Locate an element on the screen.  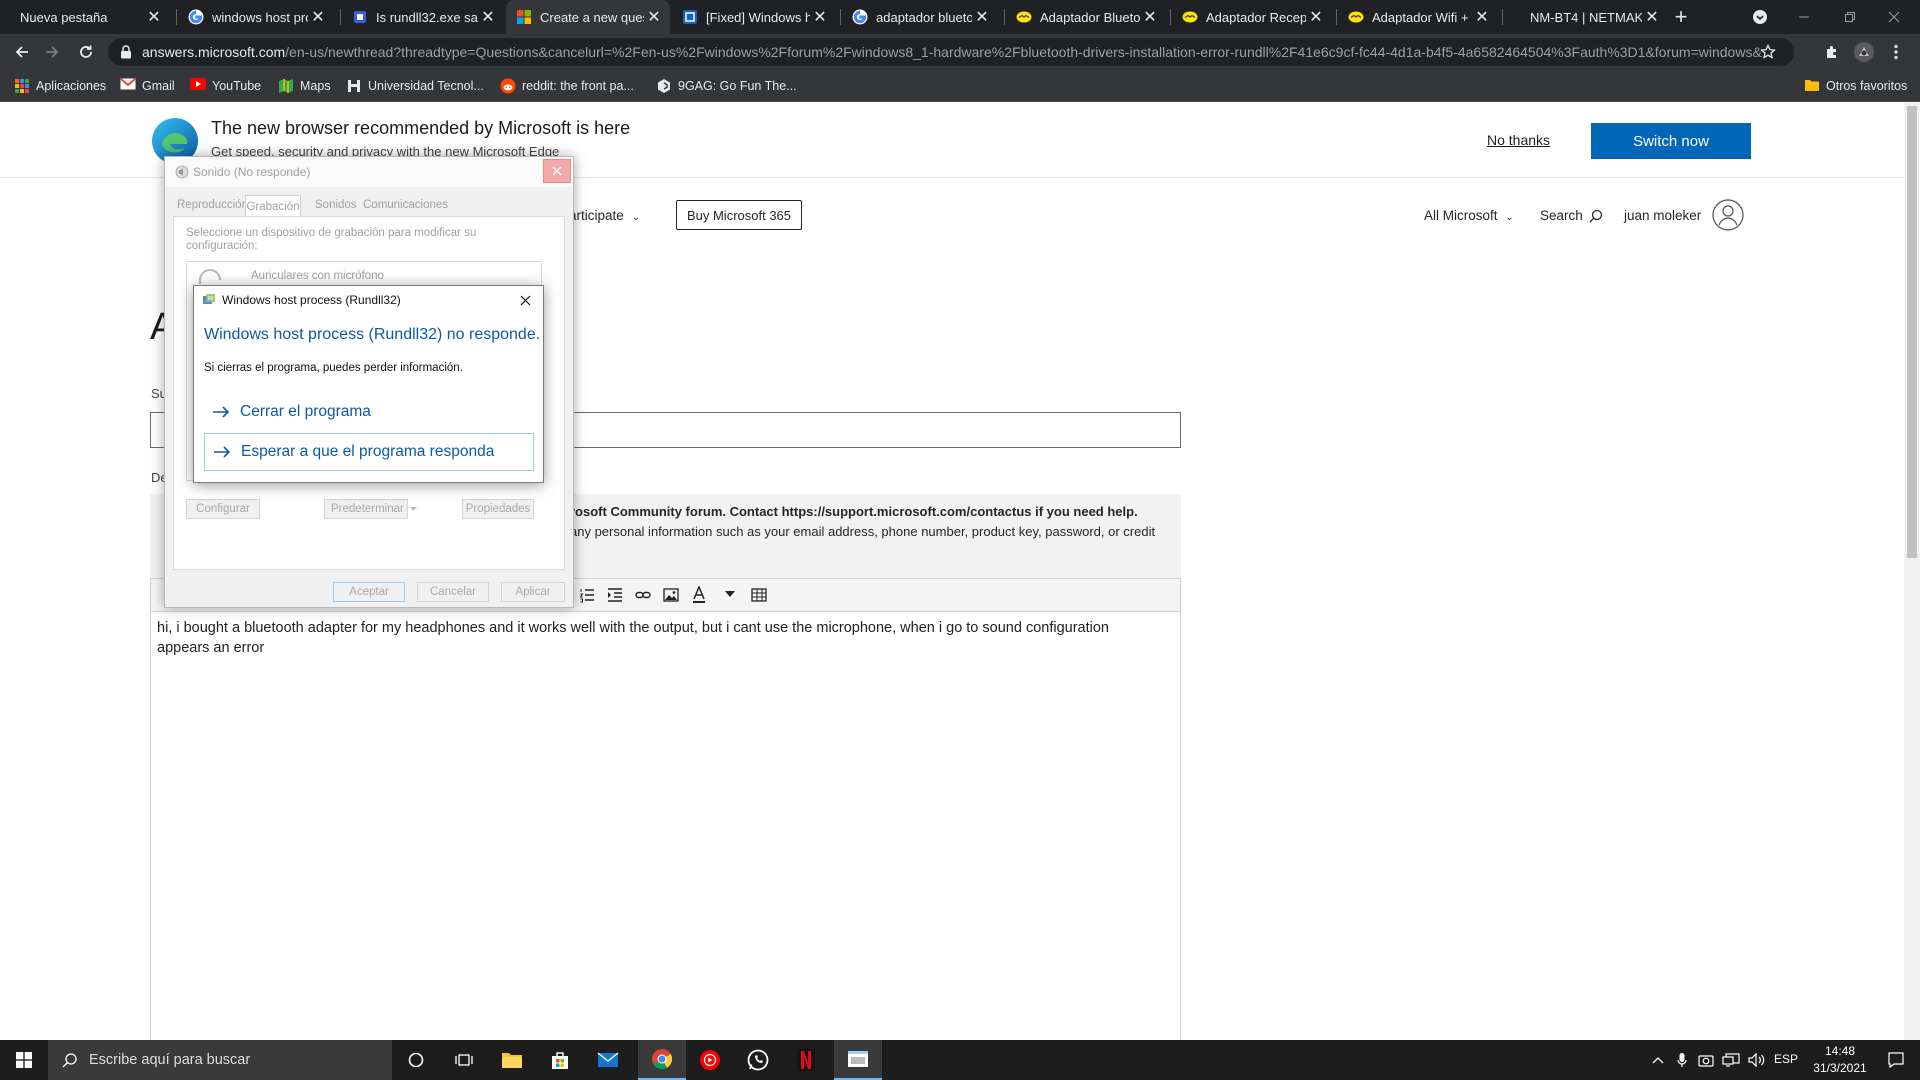
numbered-list-icon is located at coordinates (587, 595).